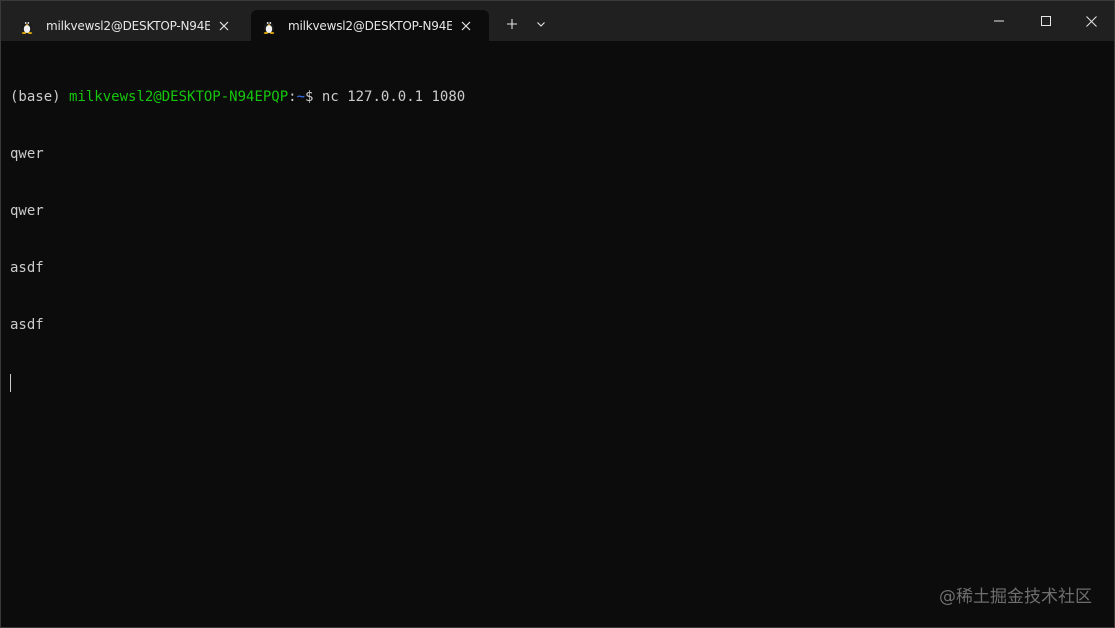 The height and width of the screenshot is (628, 1115). I want to click on tab-2: milkvewsl2@DESKTOP-N94EPQP, so click(370, 25).